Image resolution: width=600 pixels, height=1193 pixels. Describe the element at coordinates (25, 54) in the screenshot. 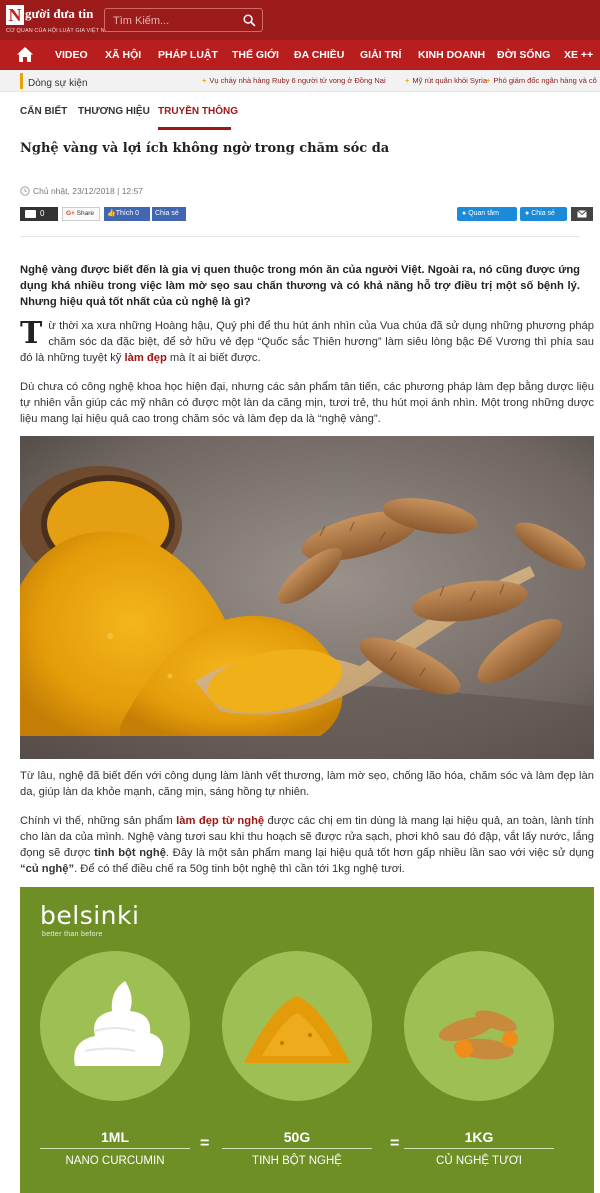

I see `home-icon` at that location.